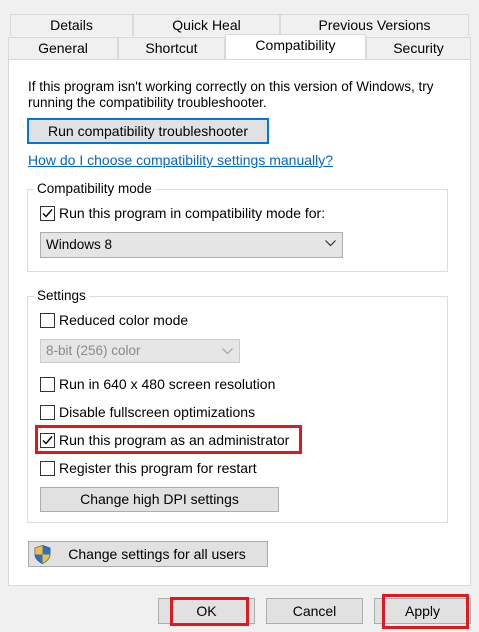  I want to click on tab-security: Security, so click(418, 48).